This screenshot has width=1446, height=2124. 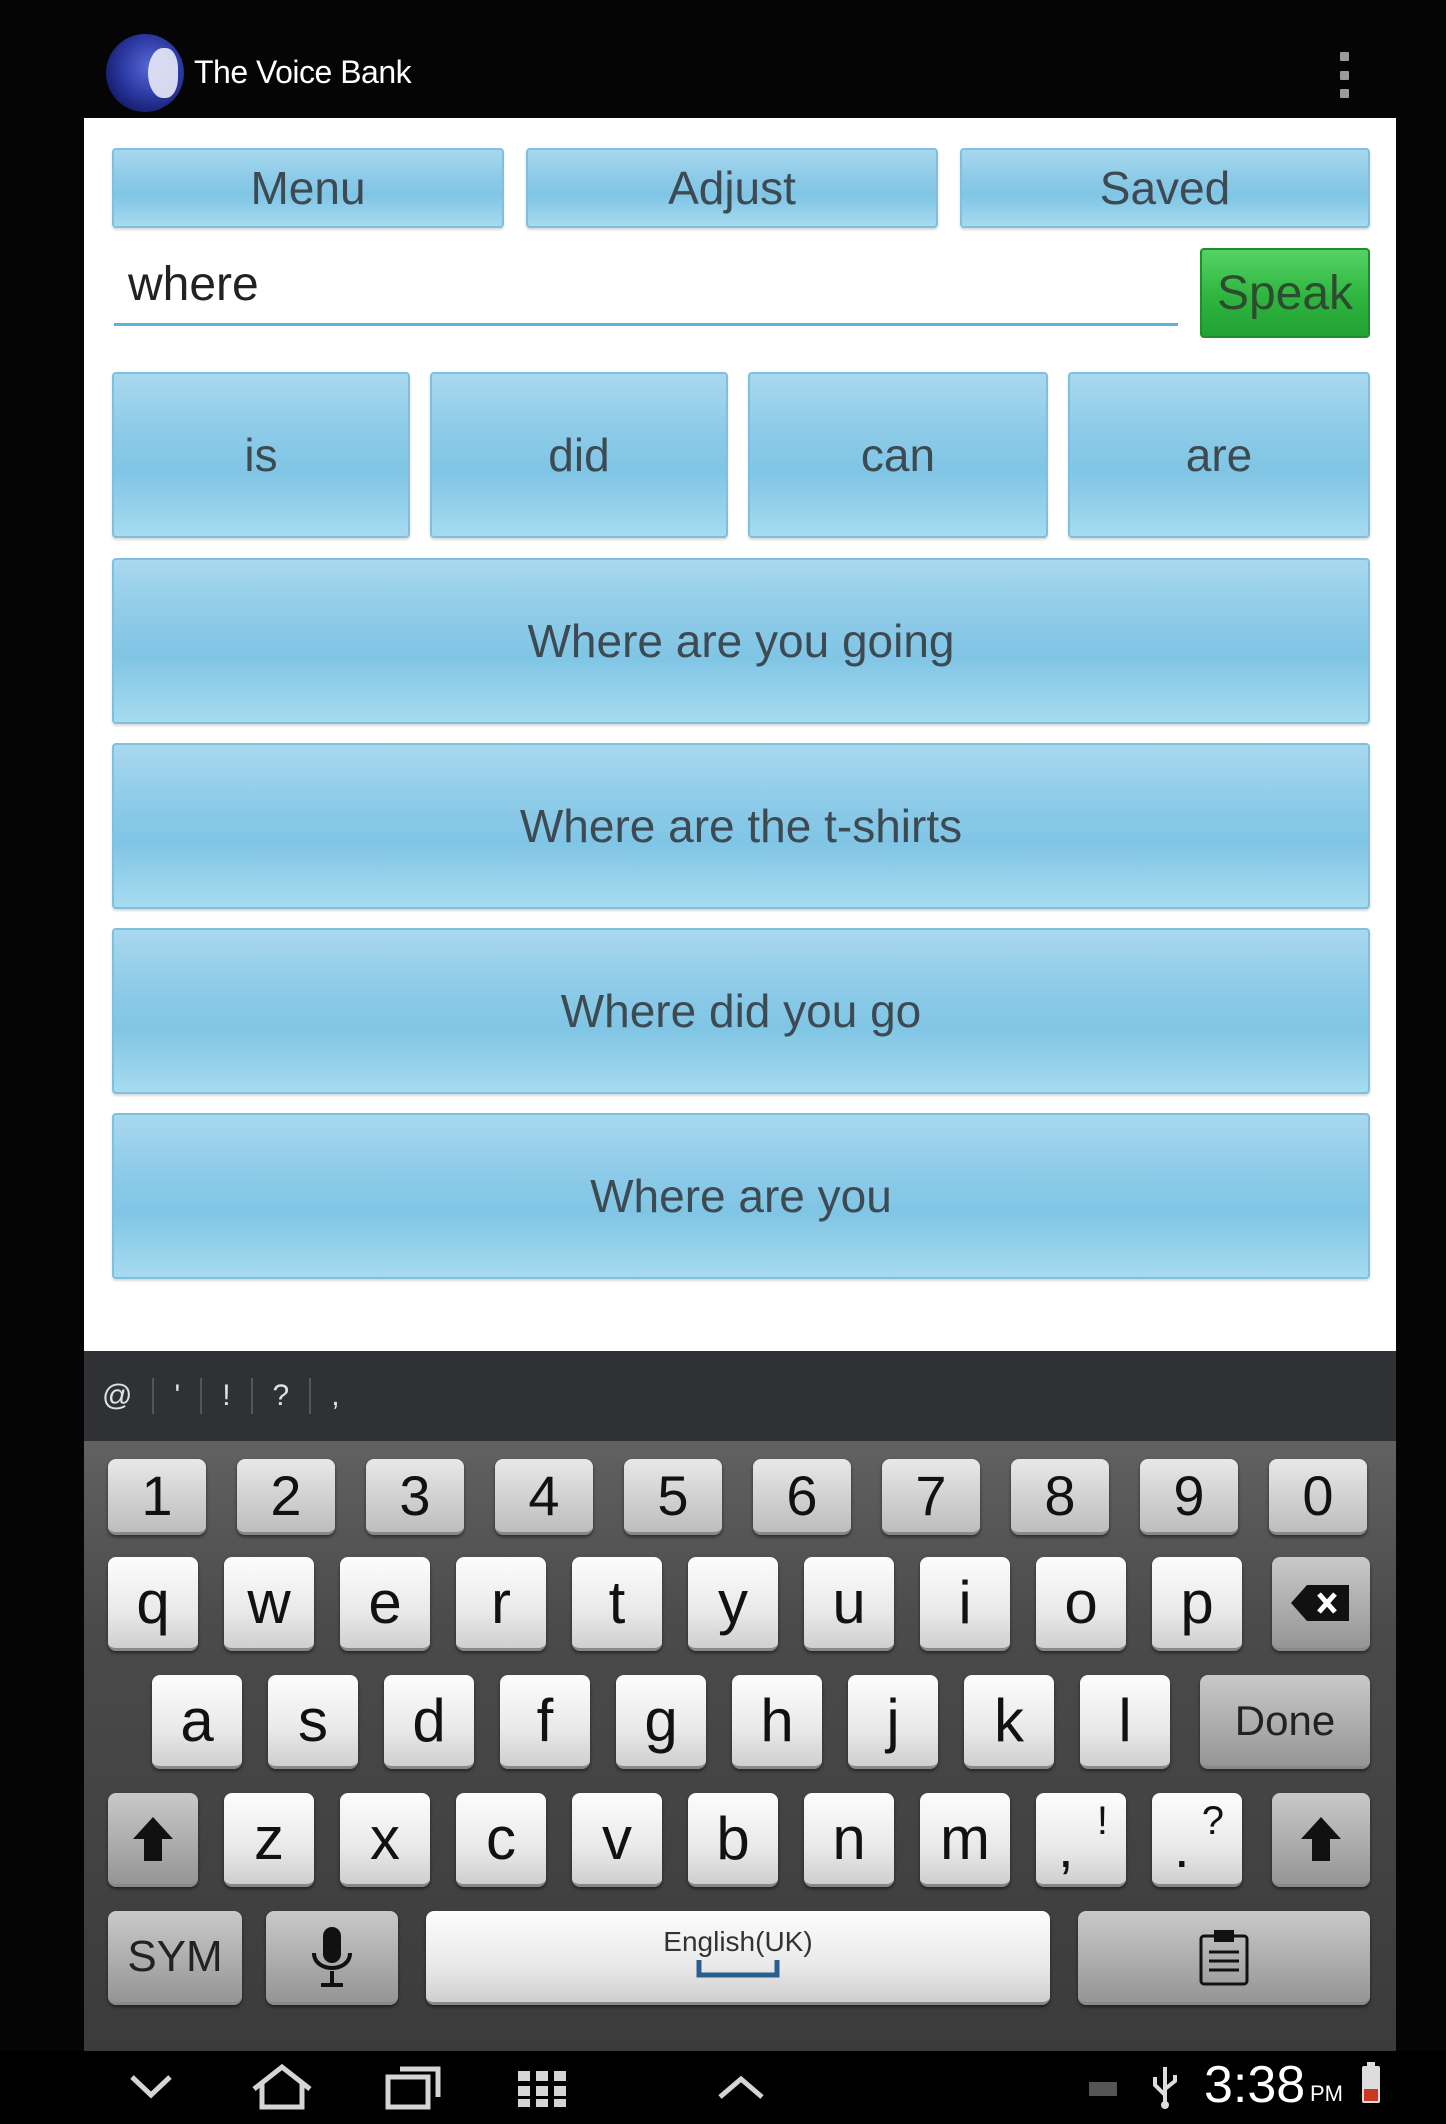 What do you see at coordinates (1009, 1722) in the screenshot?
I see `key-k: k` at bounding box center [1009, 1722].